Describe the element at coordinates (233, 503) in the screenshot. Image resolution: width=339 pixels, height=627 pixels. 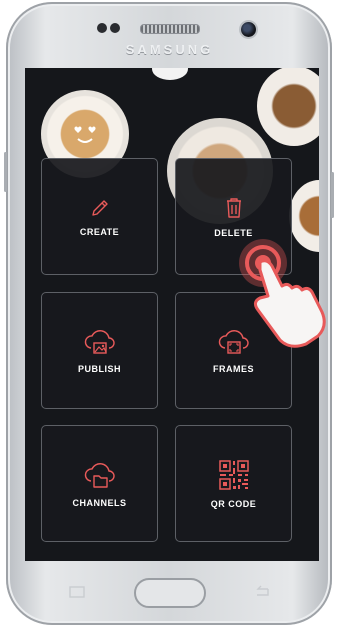
I see `qr-code-label: QR CODE` at that location.